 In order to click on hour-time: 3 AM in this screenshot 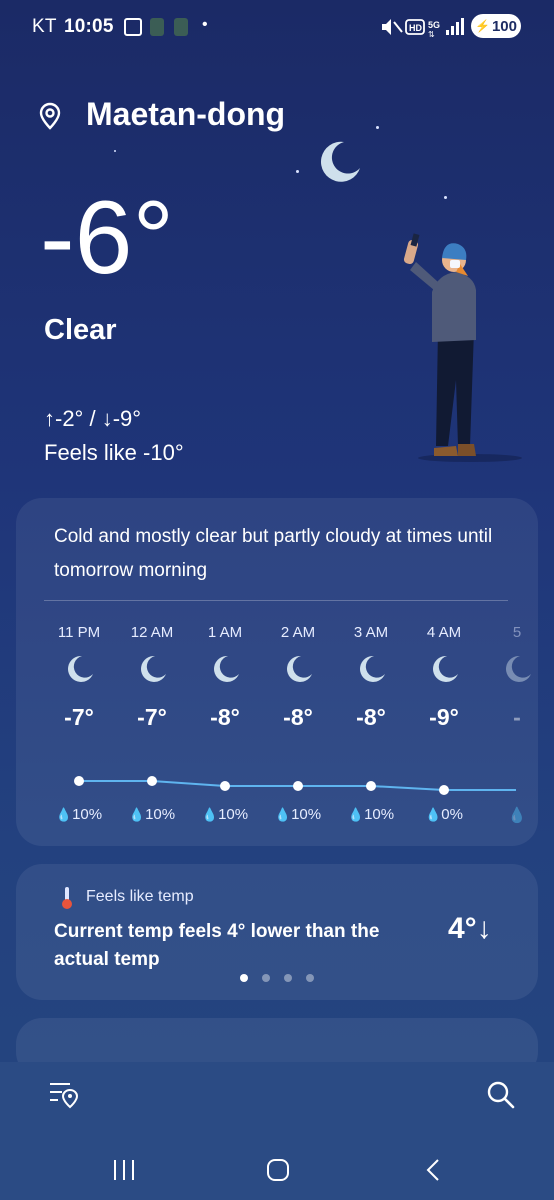, I will do `click(371, 632)`.